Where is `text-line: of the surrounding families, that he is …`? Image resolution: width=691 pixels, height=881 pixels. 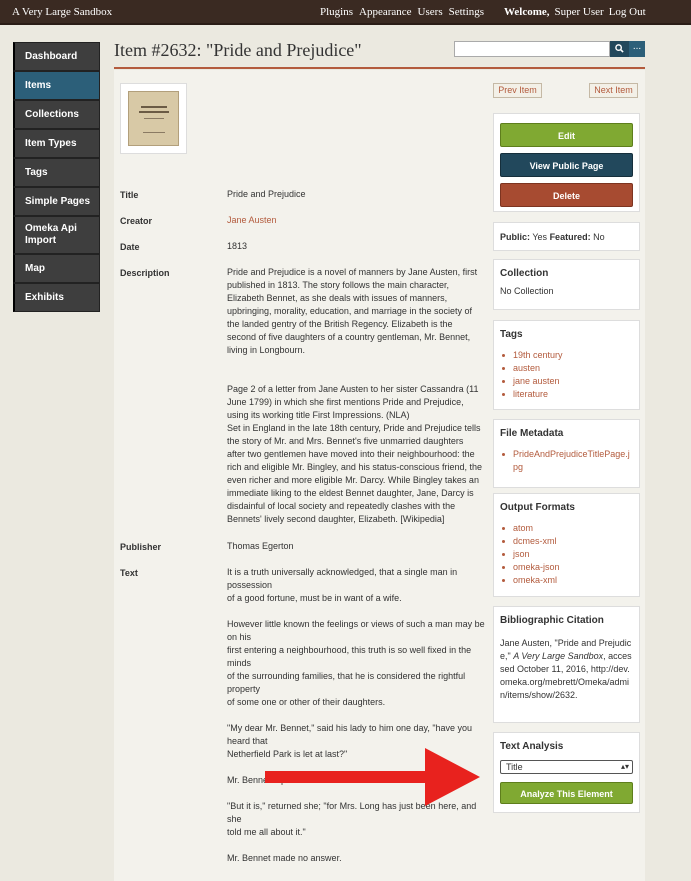 text-line: of the surrounding families, that he is … is located at coordinates (346, 682).